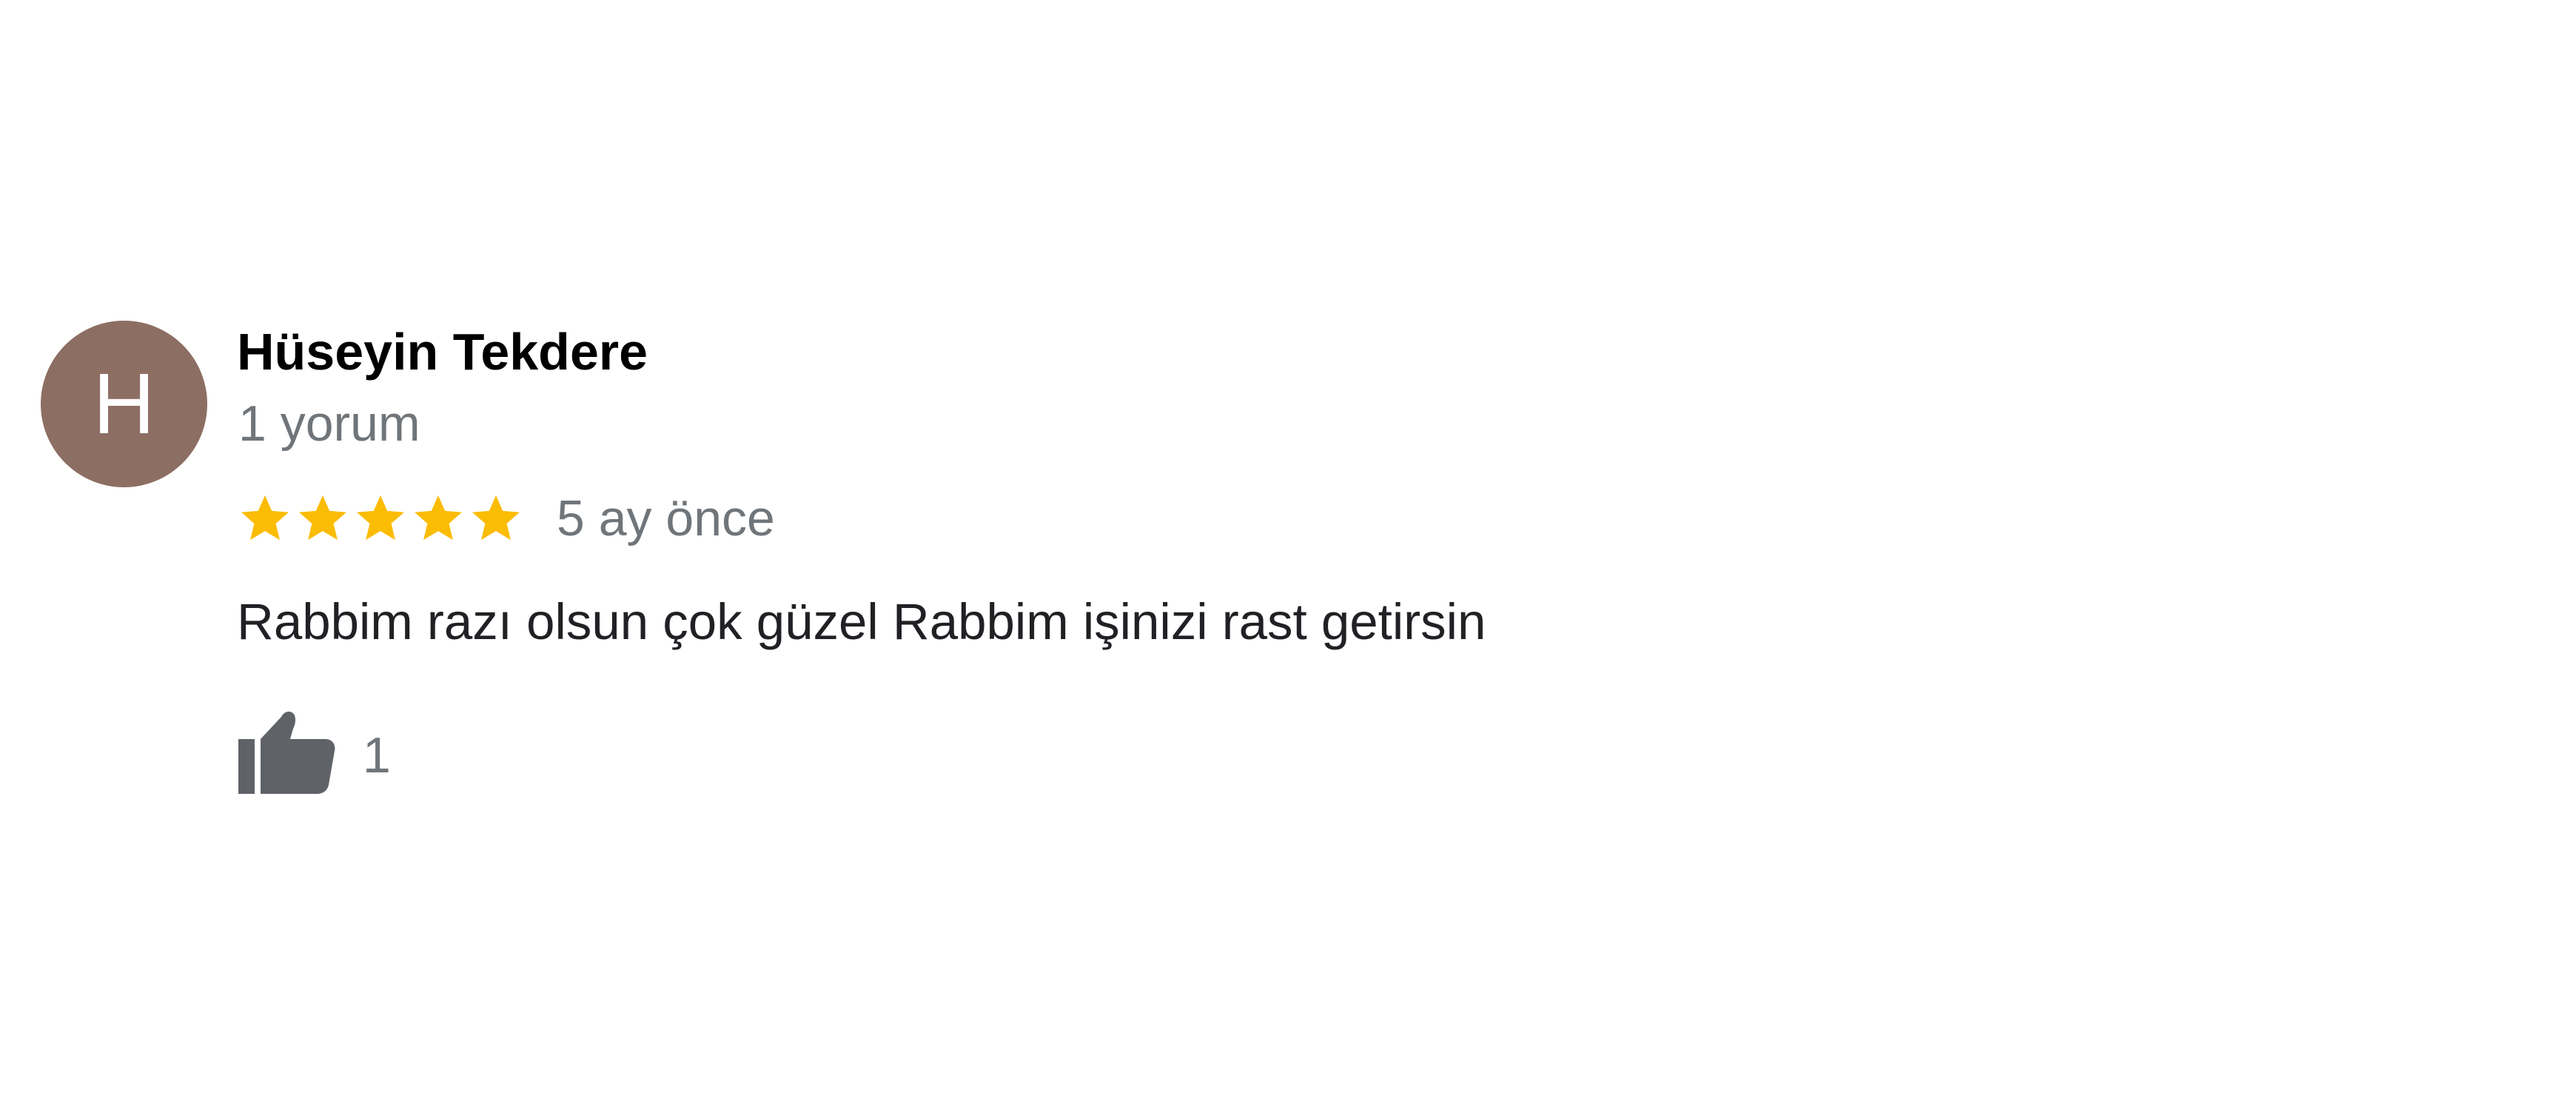 The width and height of the screenshot is (2576, 1096). I want to click on like-button: 1, so click(314, 750).